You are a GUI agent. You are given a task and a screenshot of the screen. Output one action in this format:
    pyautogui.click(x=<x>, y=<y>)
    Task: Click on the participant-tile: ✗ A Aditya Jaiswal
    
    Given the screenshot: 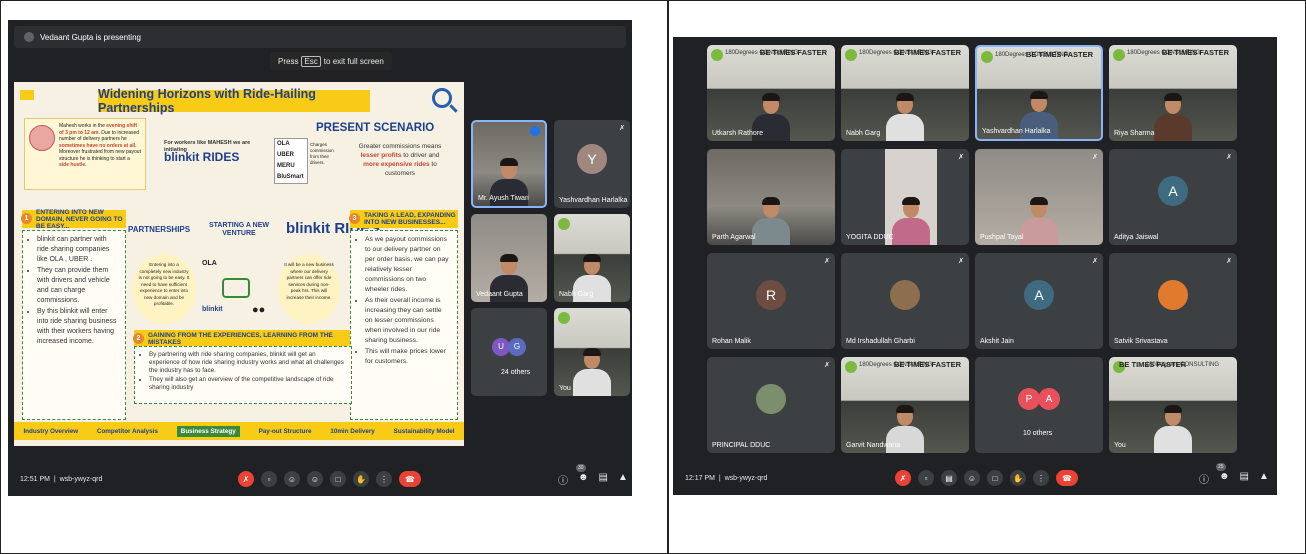 What is the action you would take?
    pyautogui.click(x=1173, y=197)
    